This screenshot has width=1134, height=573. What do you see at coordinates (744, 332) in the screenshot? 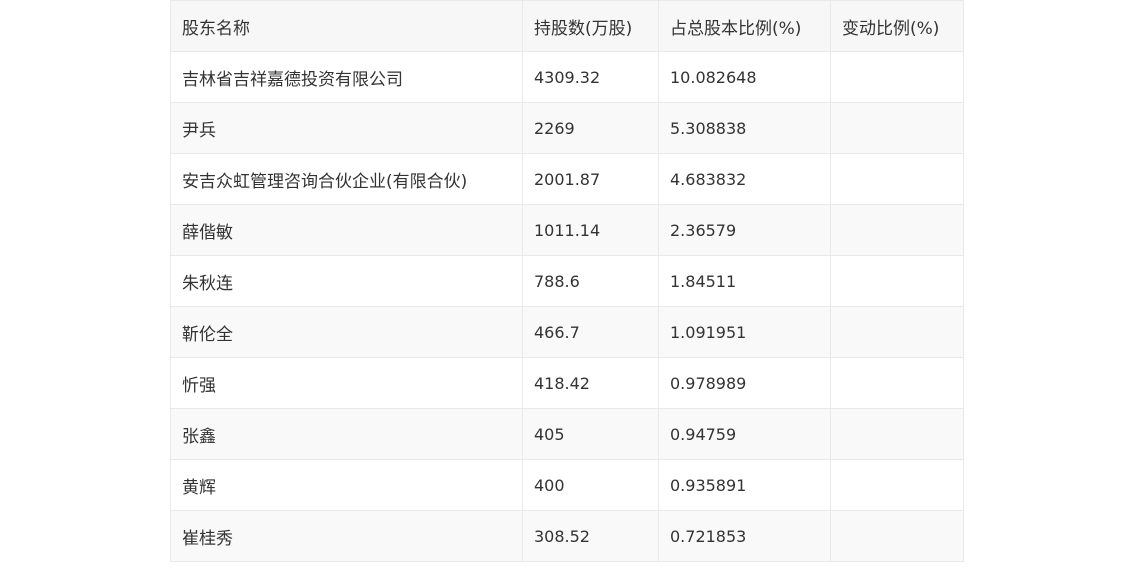
I see `ratio-cell: 1.091951` at bounding box center [744, 332].